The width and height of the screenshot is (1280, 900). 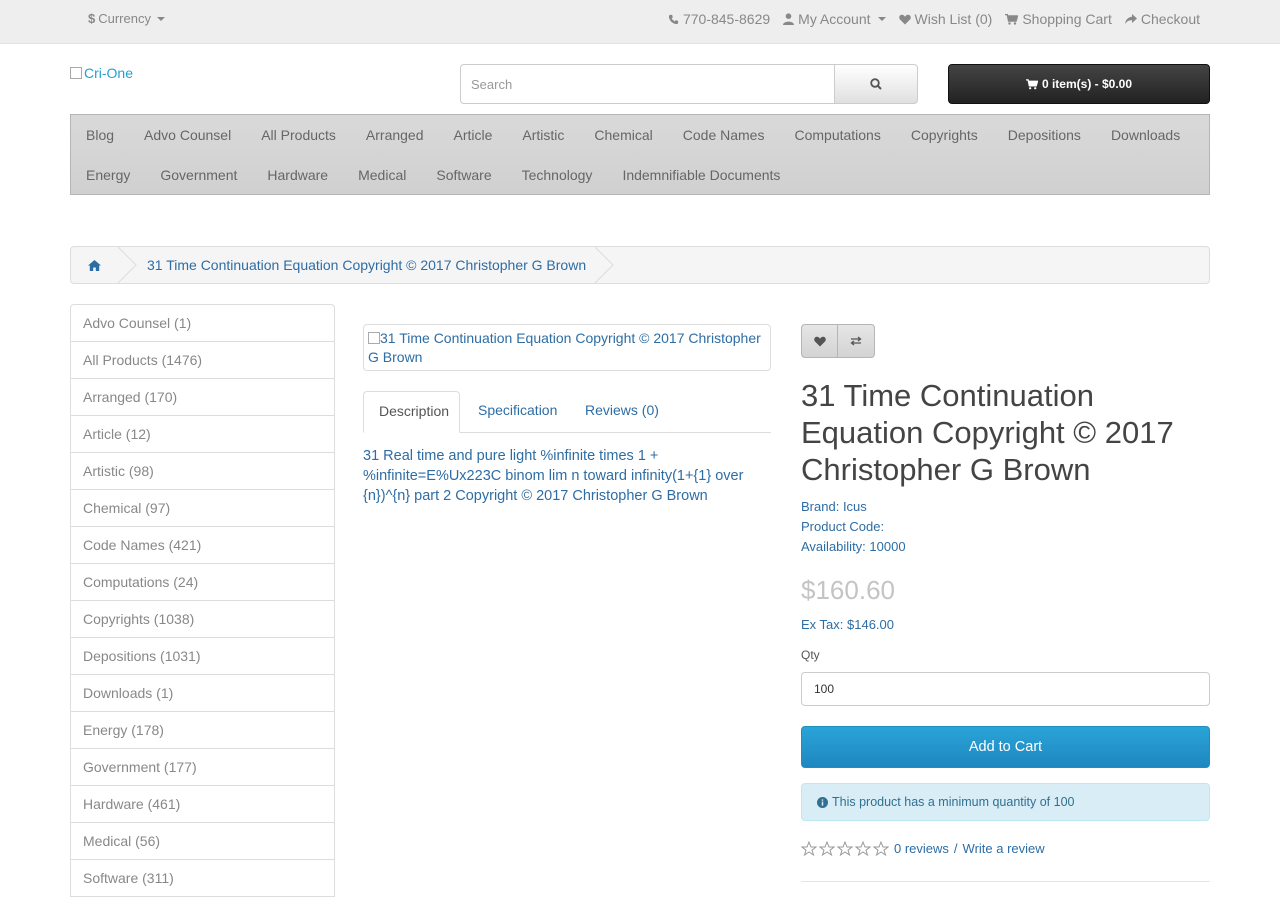 I want to click on menu-item: Government, so click(x=198, y=175).